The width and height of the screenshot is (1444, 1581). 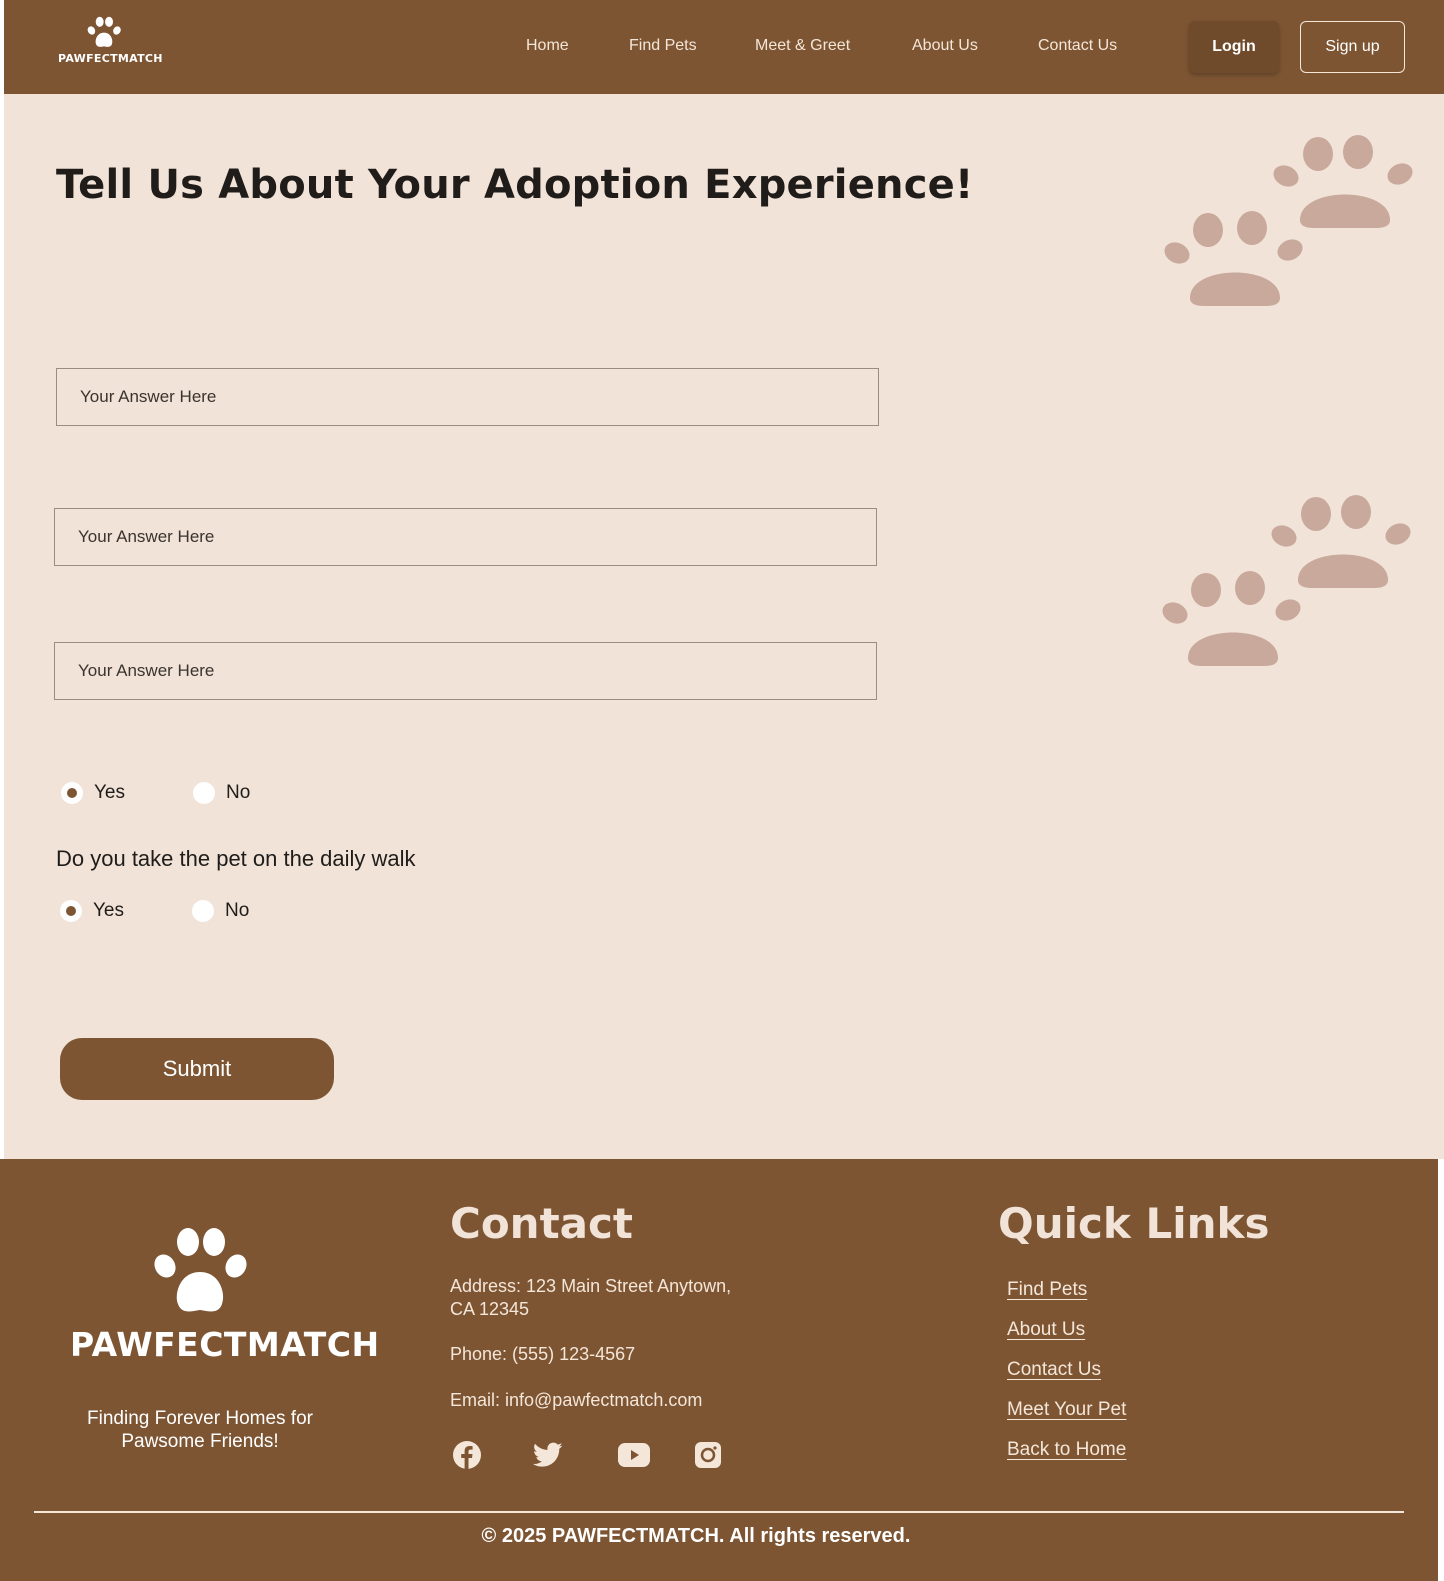 I want to click on radio-group-1: Yes No, so click(x=189, y=793).